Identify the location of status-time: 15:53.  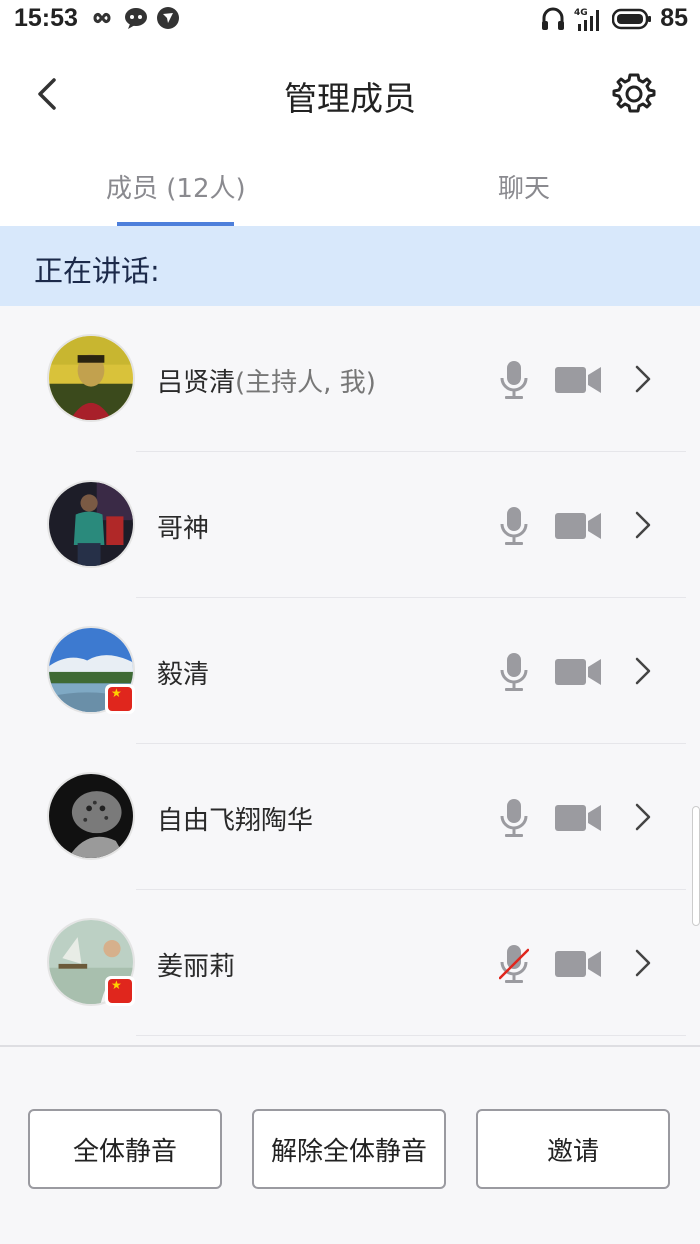
(46, 18).